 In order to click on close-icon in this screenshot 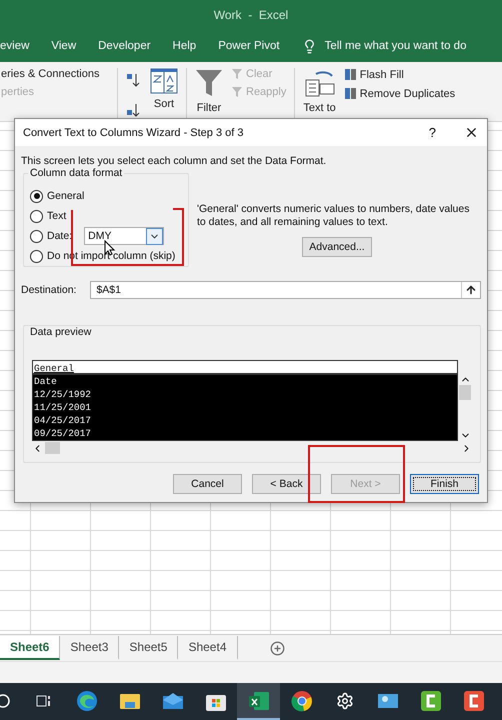, I will do `click(471, 132)`.